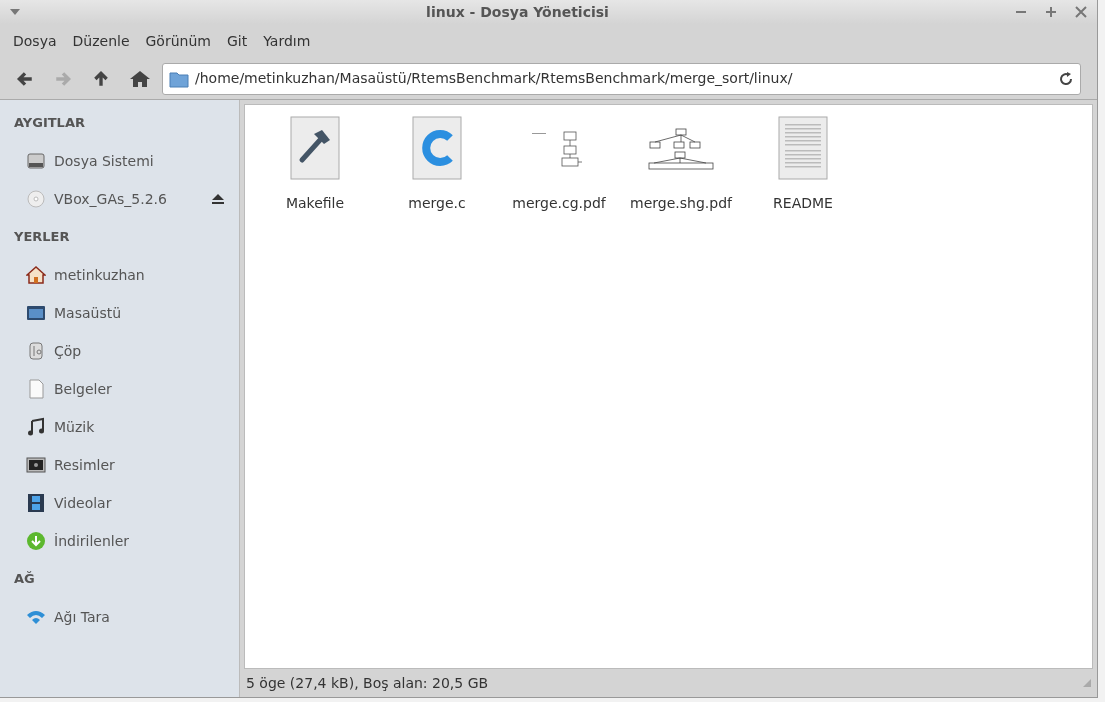 This screenshot has height=702, width=1105. What do you see at coordinates (15, 12) in the screenshot?
I see `window-menu-icon` at bounding box center [15, 12].